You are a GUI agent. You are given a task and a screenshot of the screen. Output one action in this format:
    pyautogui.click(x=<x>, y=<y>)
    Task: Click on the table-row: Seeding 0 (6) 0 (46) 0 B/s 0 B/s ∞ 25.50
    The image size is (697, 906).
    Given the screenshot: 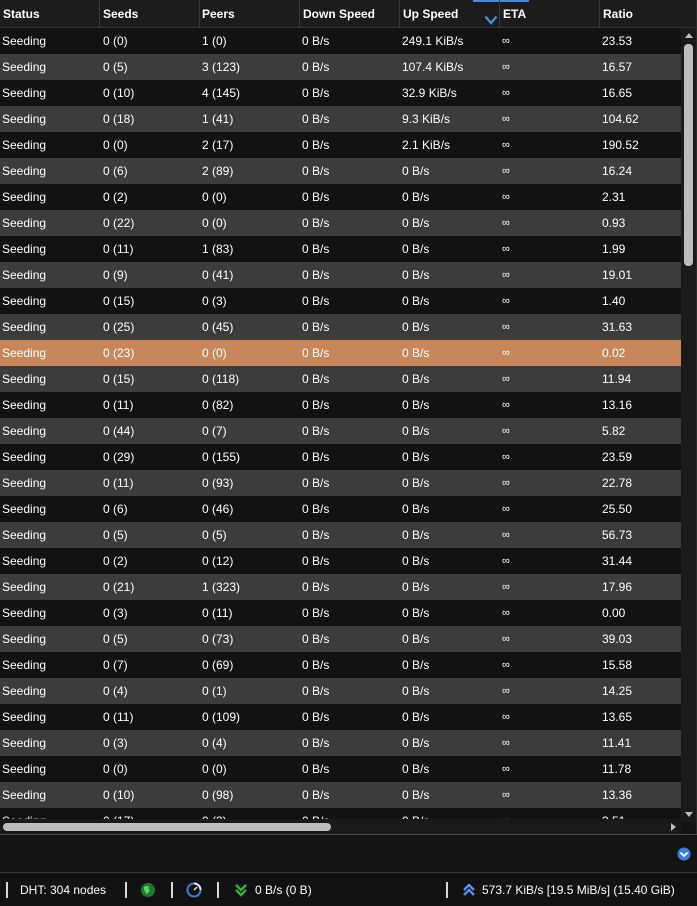 What is the action you would take?
    pyautogui.click(x=340, y=509)
    